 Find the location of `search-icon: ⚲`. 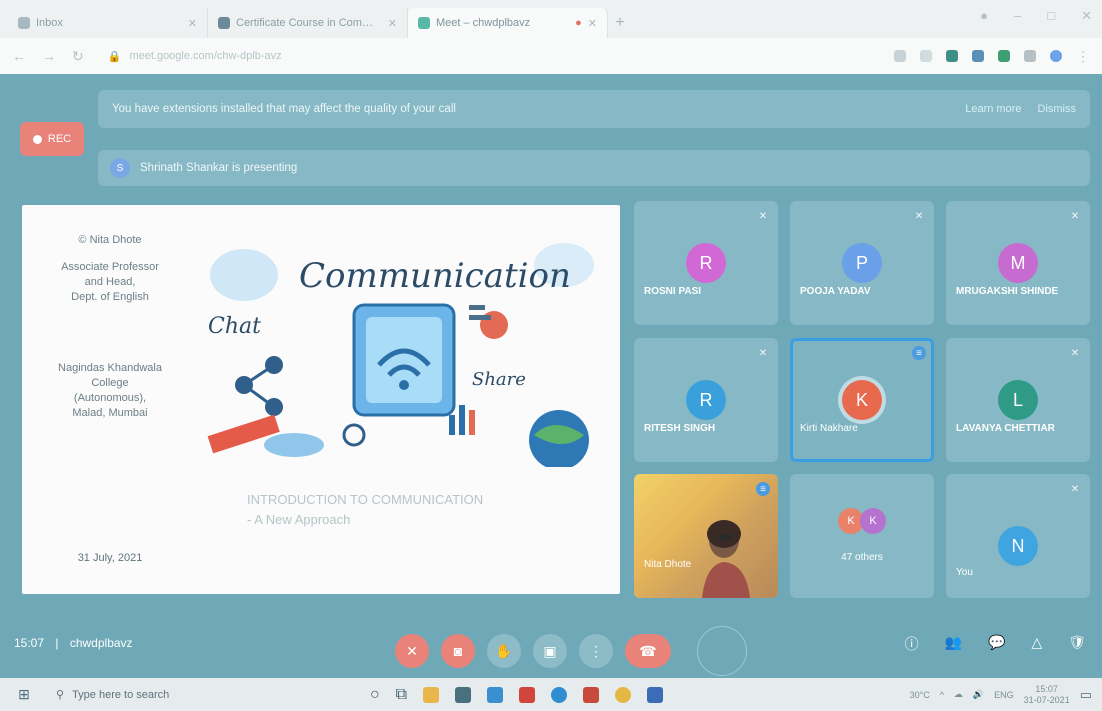

search-icon: ⚲ is located at coordinates (60, 695).